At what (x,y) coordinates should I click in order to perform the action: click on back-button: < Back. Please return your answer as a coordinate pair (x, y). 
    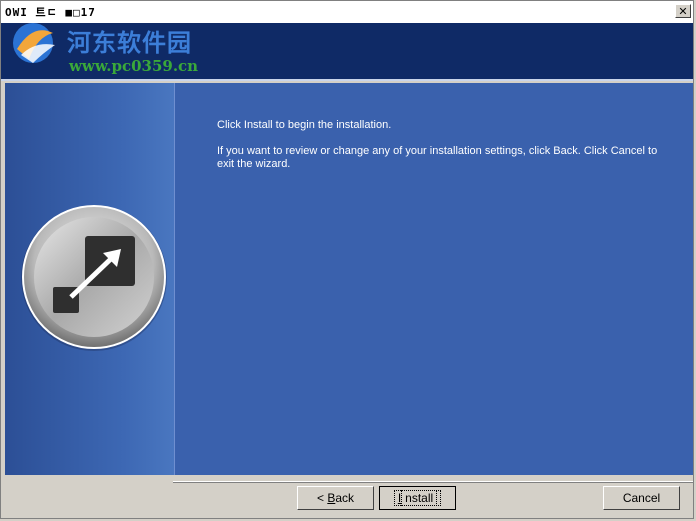
    Looking at the image, I should click on (335, 498).